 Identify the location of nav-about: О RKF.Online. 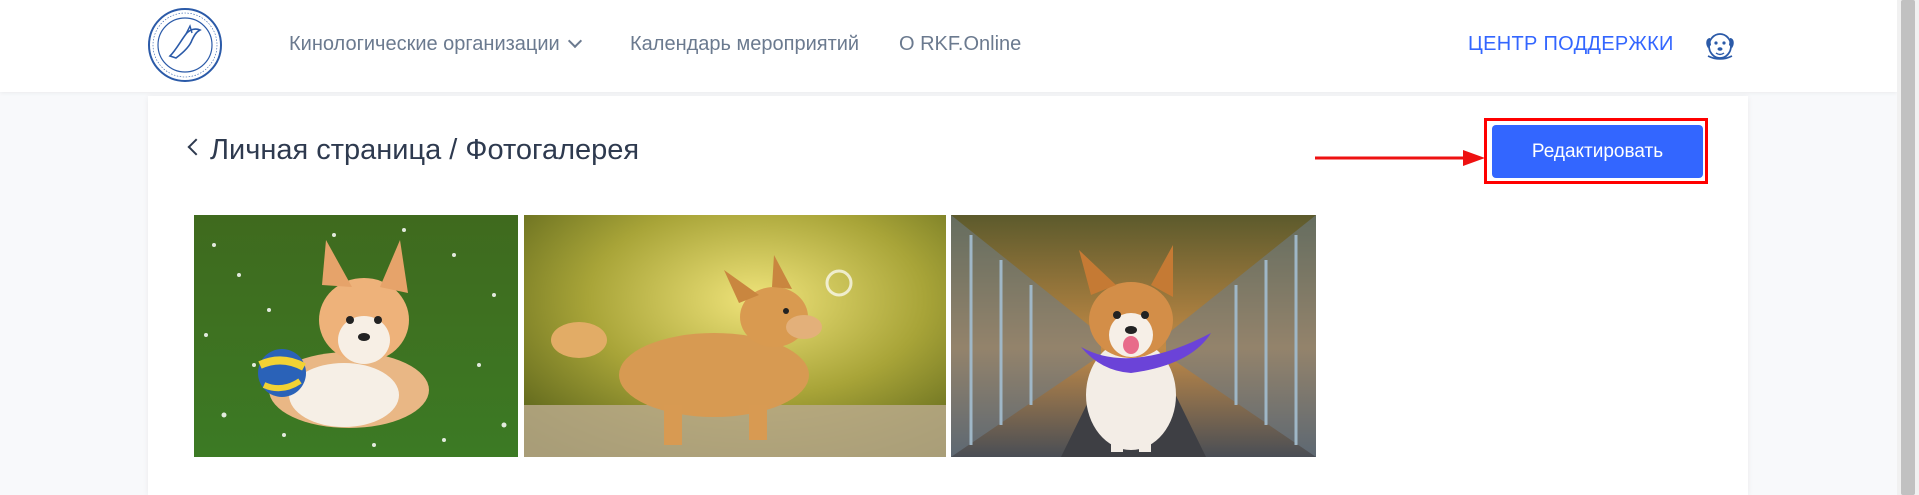
(960, 44).